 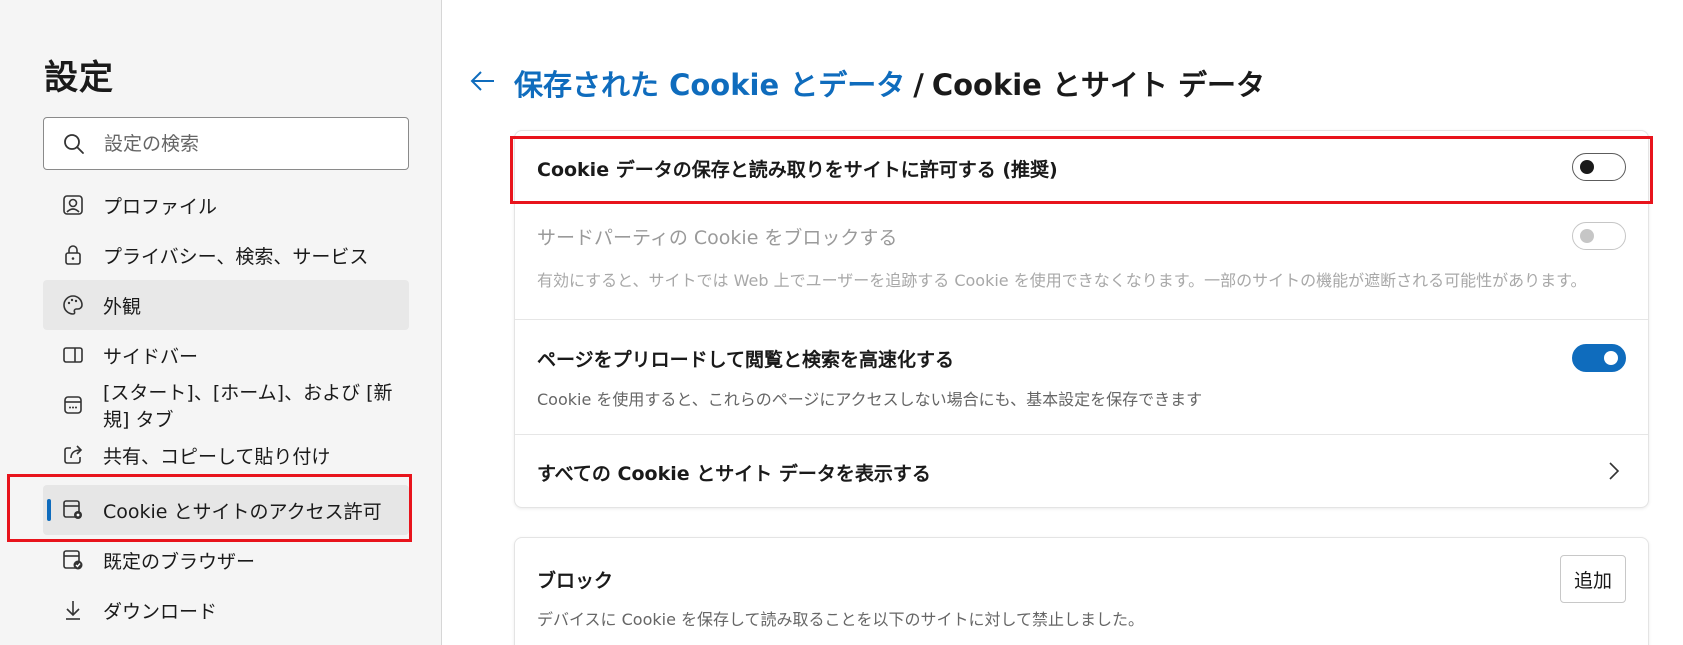 I want to click on search-icon, so click(x=74, y=144).